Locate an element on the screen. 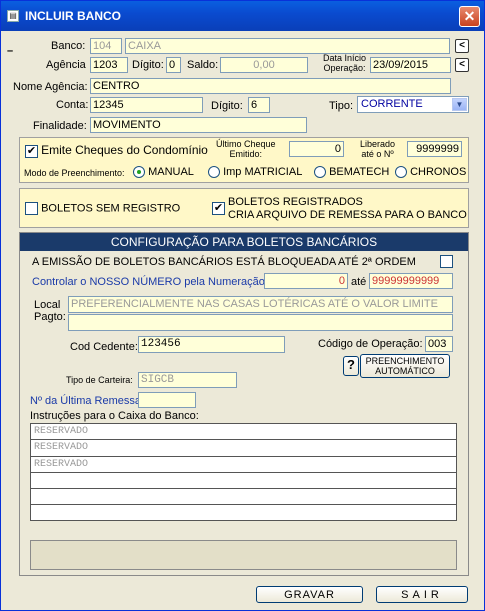  modo-preenchimento-label: Modo de Preenchimento: is located at coordinates (74, 173).